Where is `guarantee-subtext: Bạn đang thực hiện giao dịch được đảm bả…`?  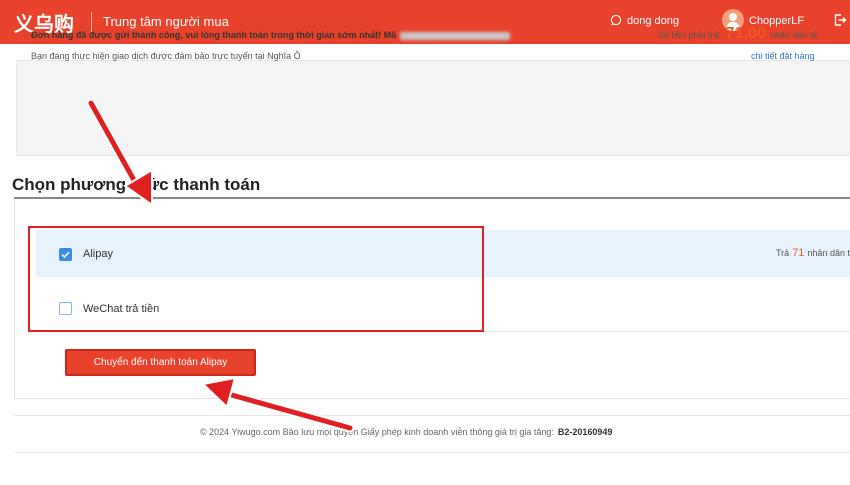 guarantee-subtext: Bạn đang thực hiện giao dịch được đảm bả… is located at coordinates (166, 56).